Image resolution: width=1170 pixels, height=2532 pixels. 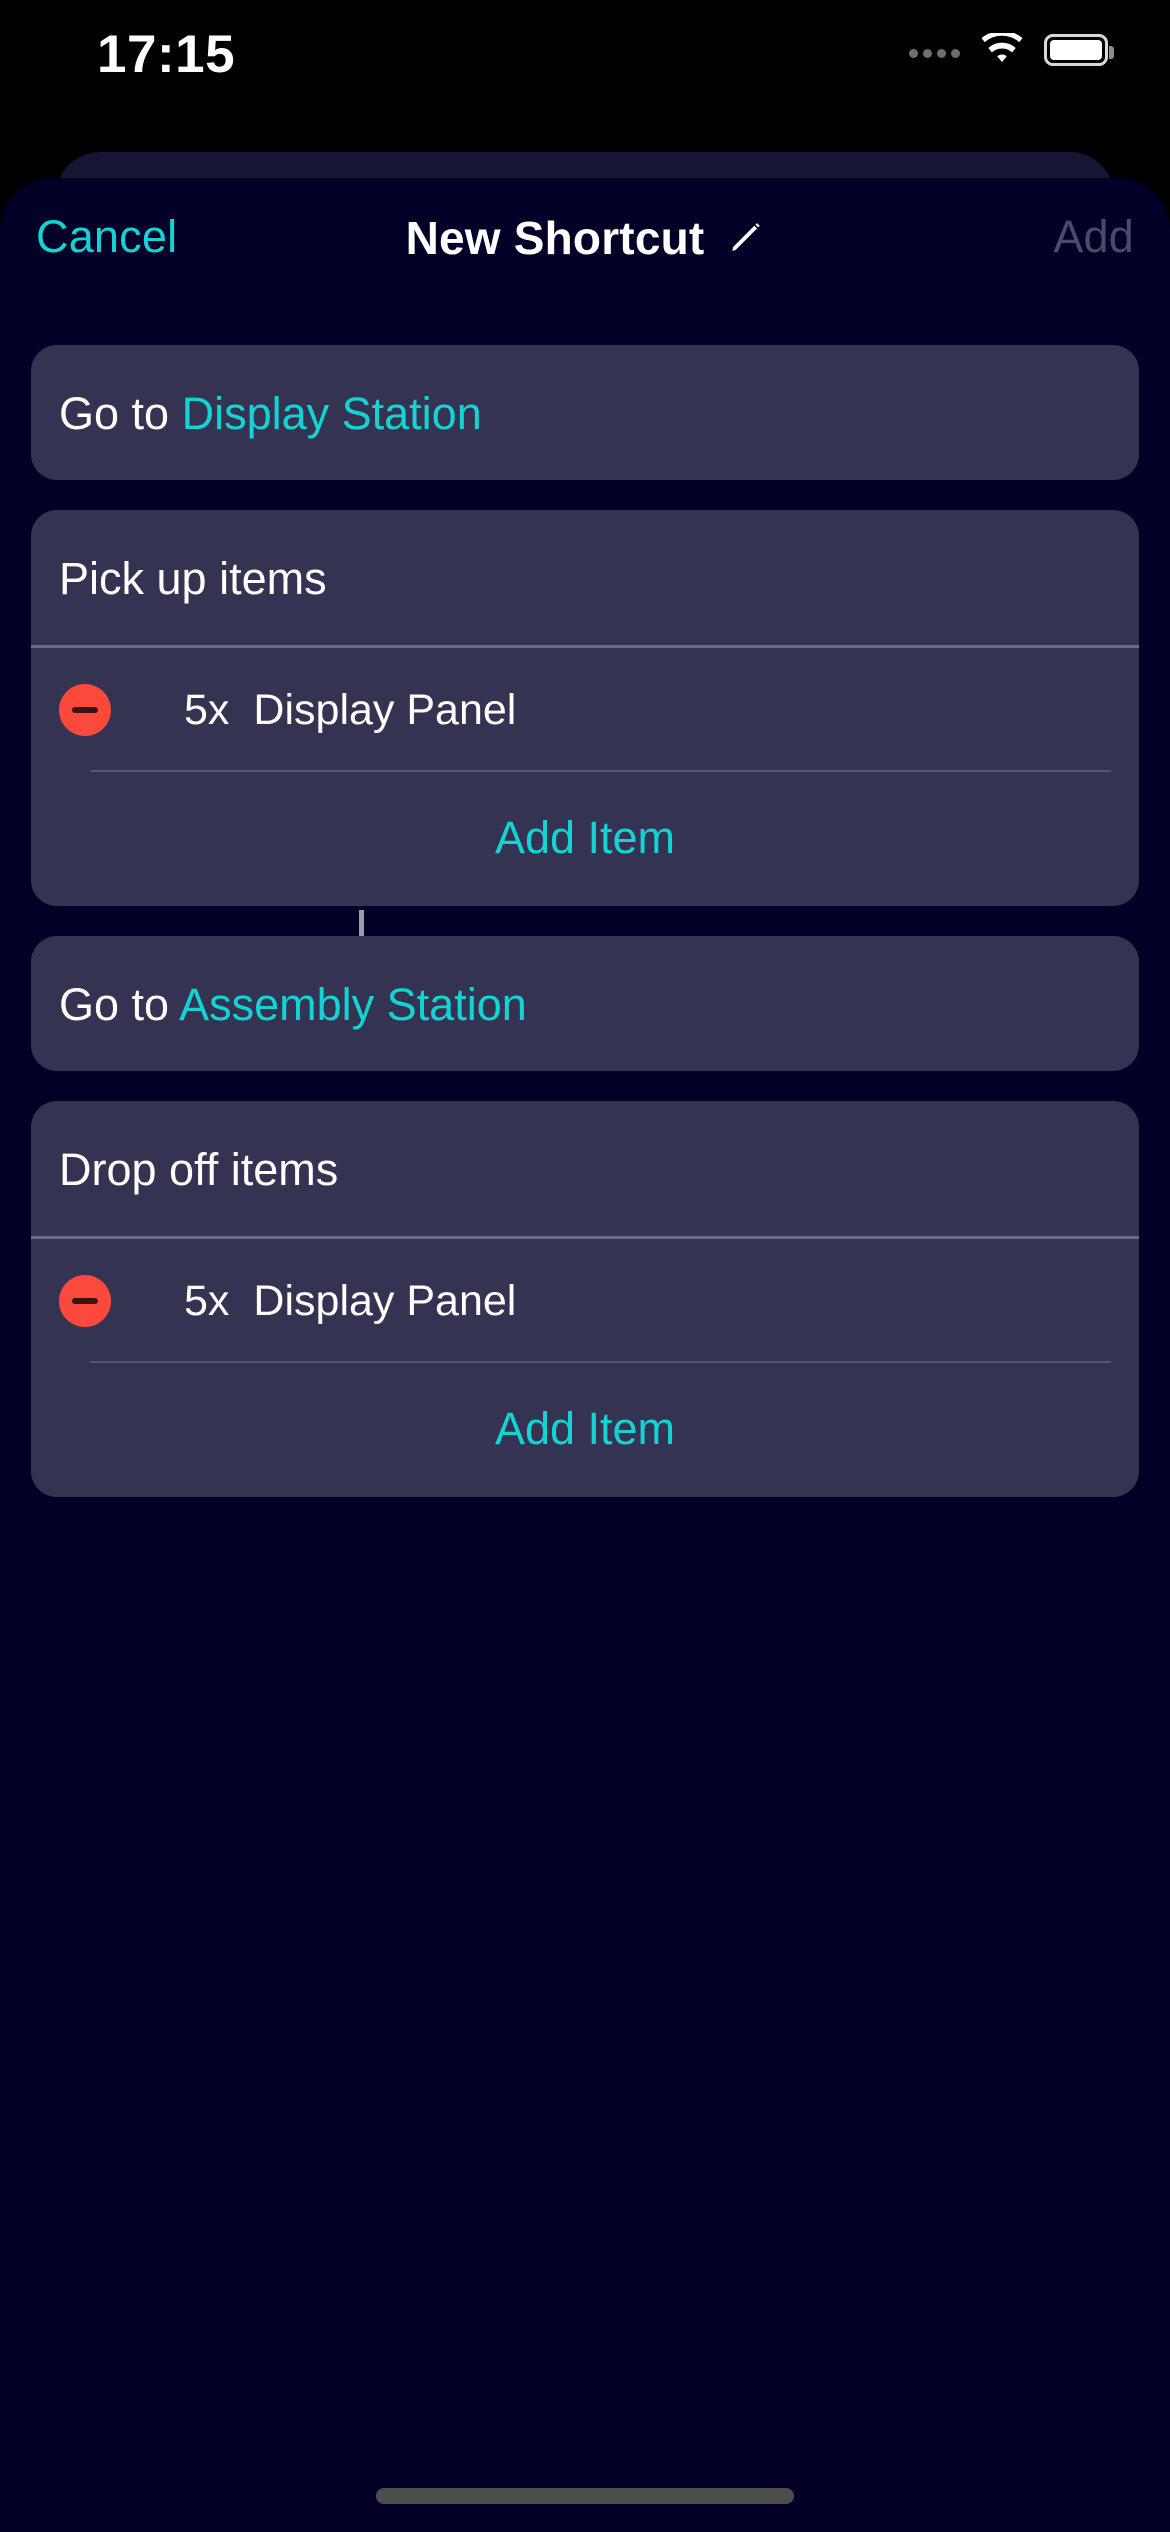 I want to click on add-item-row-dropoff: Add Item, so click(x=585, y=1430).